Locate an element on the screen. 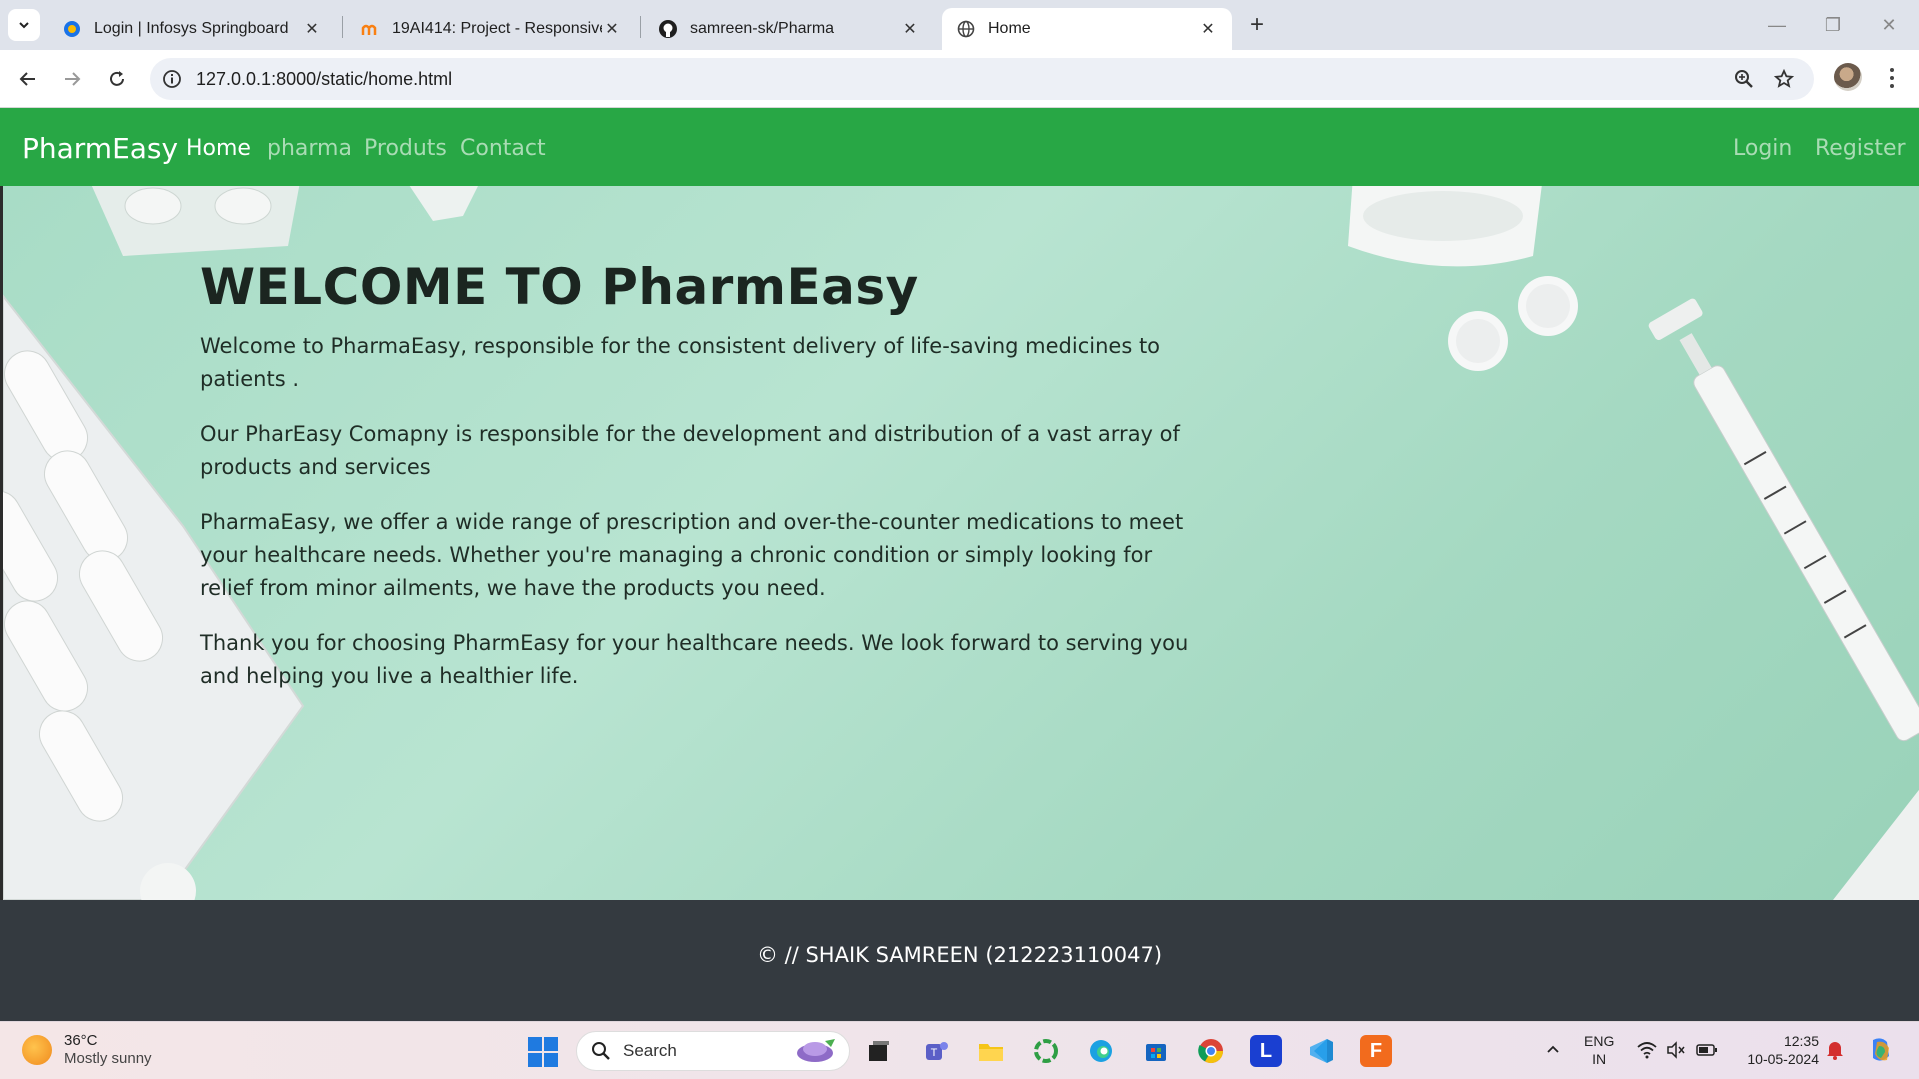 The height and width of the screenshot is (1079, 1919). reload-icon is located at coordinates (117, 78).